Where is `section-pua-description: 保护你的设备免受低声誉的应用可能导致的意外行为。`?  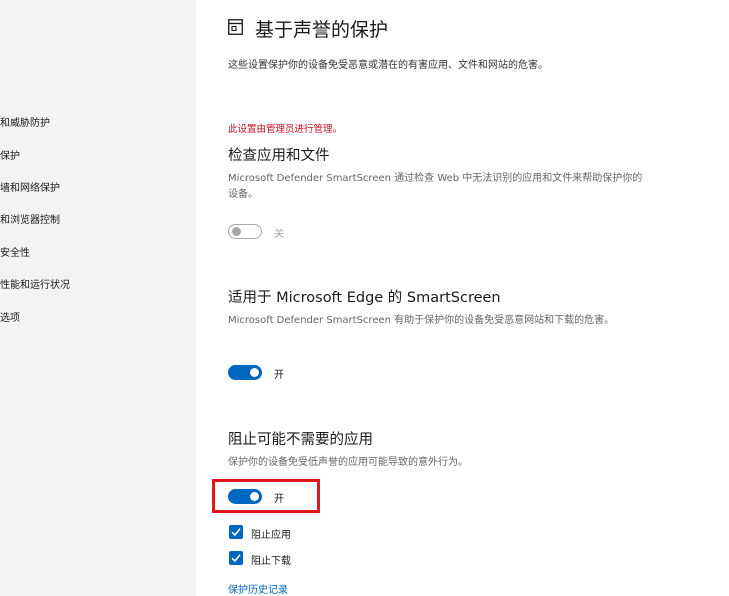 section-pua-description: 保护你的设备免受低声誉的应用可能导致的意外行为。 is located at coordinates (348, 462).